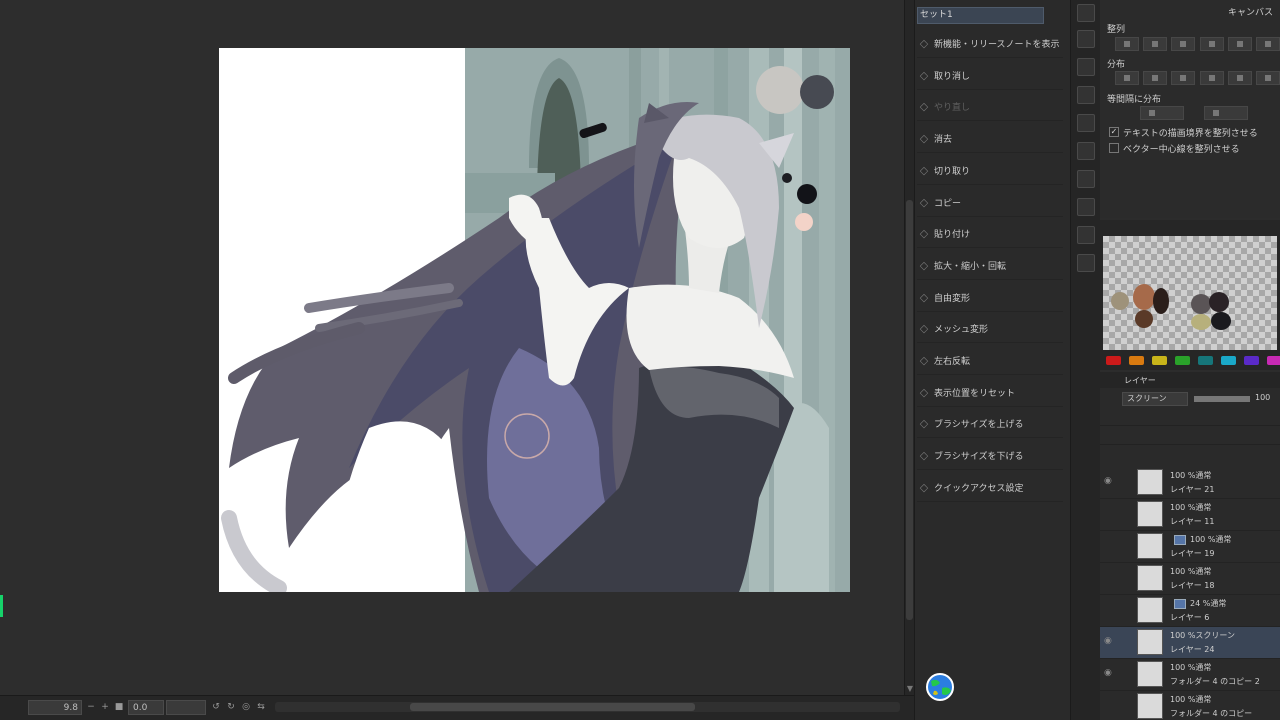 Image resolution: width=1280 pixels, height=720 pixels. Describe the element at coordinates (1212, 44) in the screenshot. I see `align-top-button` at that location.